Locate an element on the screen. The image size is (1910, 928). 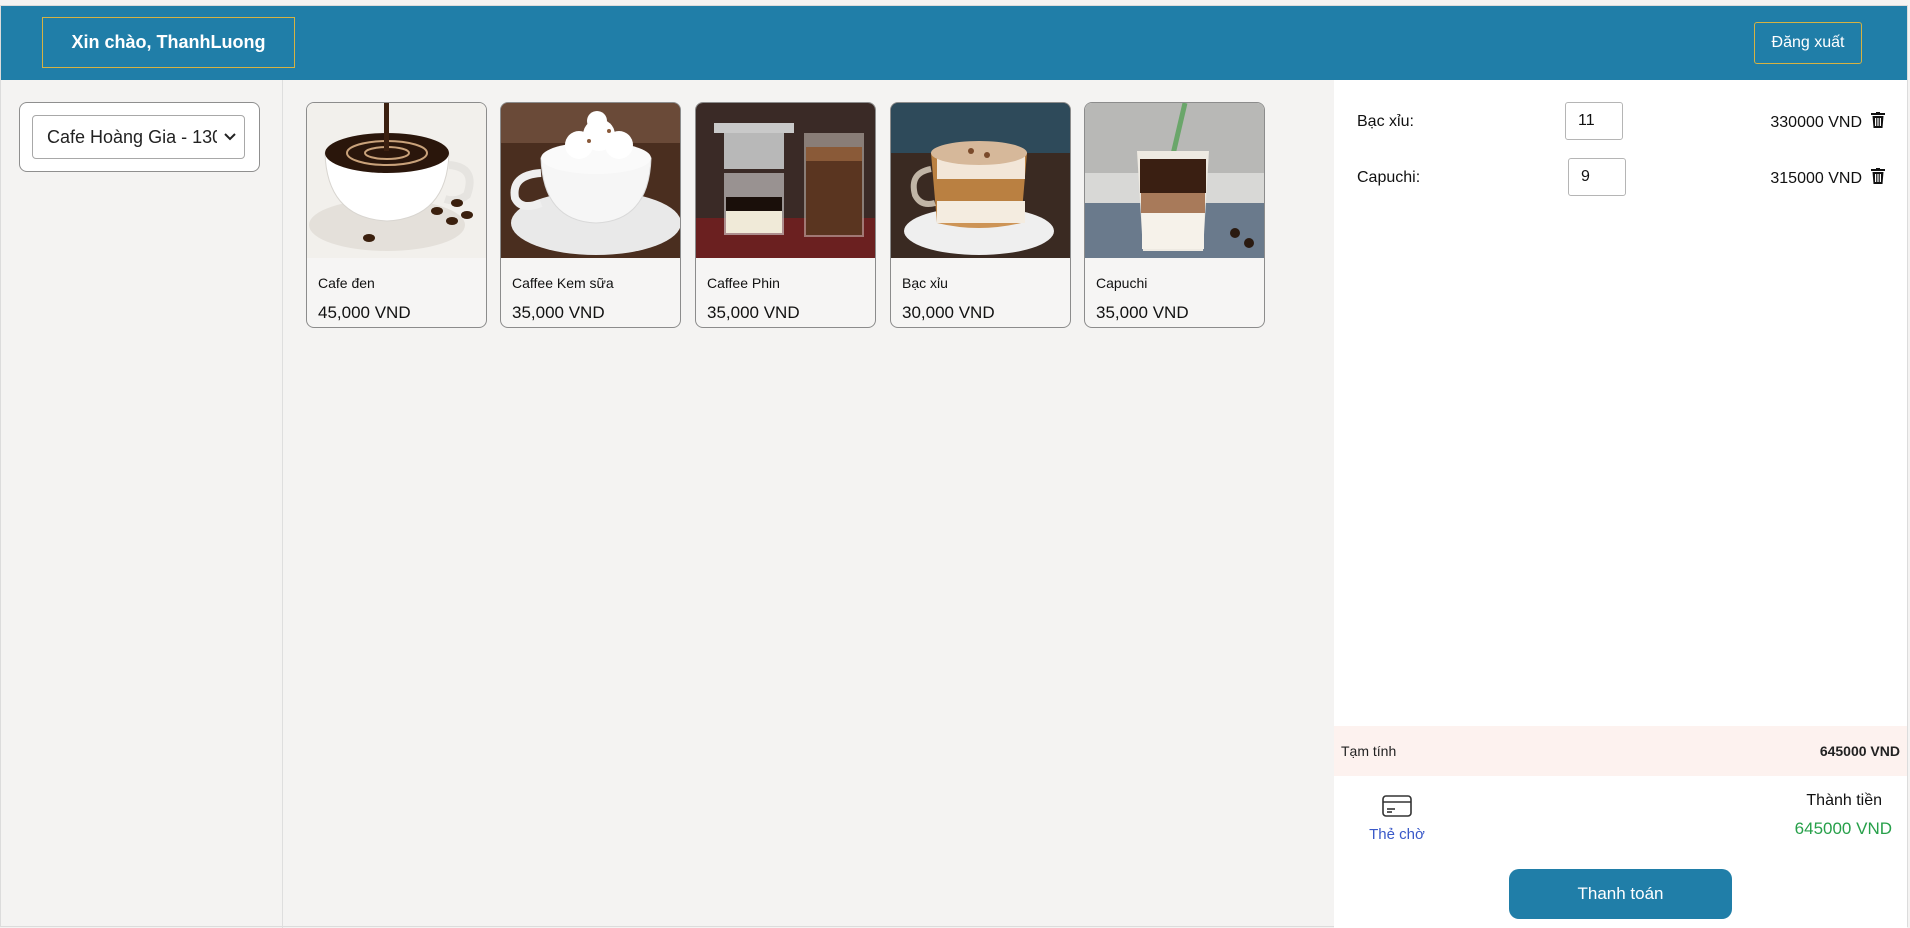
order-item-row: Capuchi: 9 315000 VND is located at coordinates (1620, 178).